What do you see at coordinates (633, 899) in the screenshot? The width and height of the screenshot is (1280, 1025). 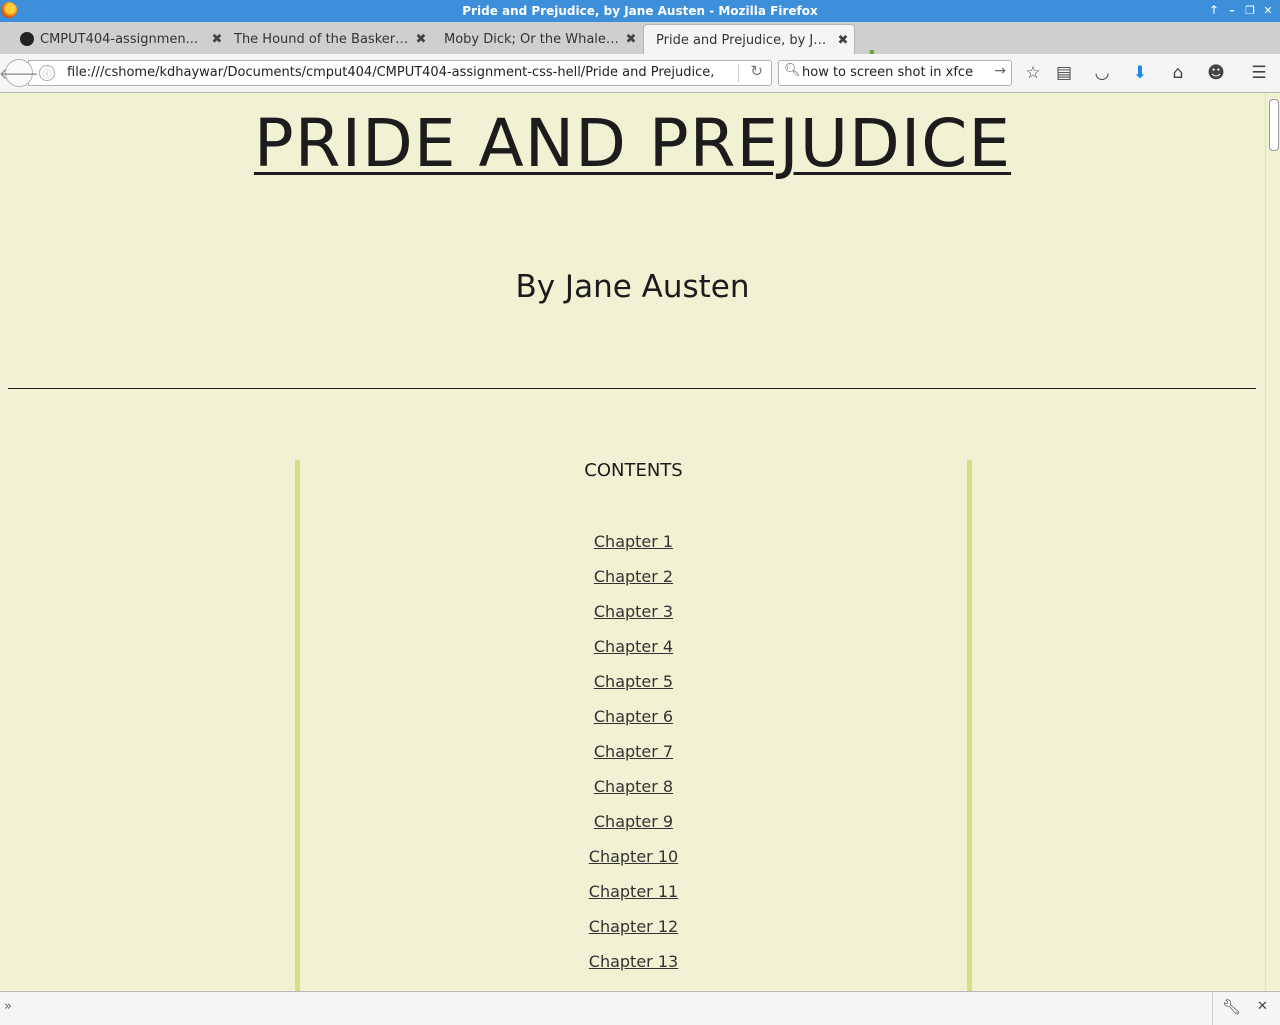 I see `chapter-link: Chapter 11` at bounding box center [633, 899].